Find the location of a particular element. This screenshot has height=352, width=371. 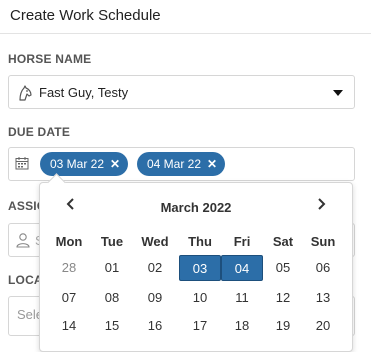

calendar-day: 01 is located at coordinates (112, 268).